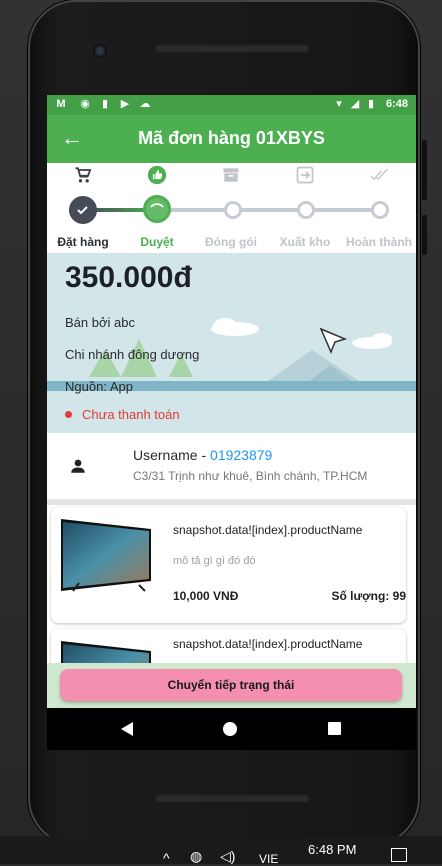 This screenshot has height=866, width=442. Describe the element at coordinates (399, 855) in the screenshot. I see `notification-icon` at that location.